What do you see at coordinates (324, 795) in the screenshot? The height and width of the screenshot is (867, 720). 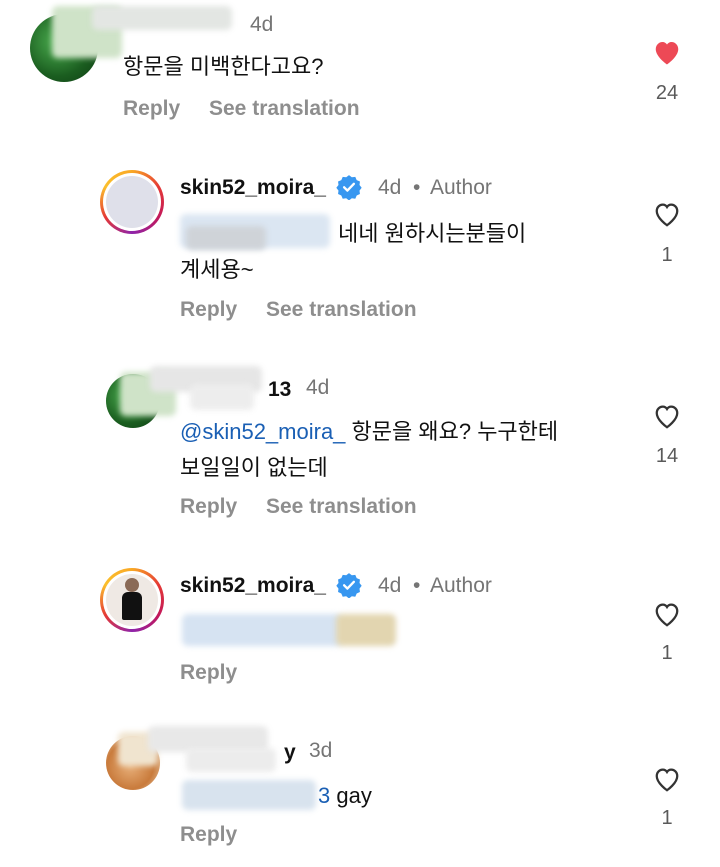 I see `mention-link: 3` at bounding box center [324, 795].